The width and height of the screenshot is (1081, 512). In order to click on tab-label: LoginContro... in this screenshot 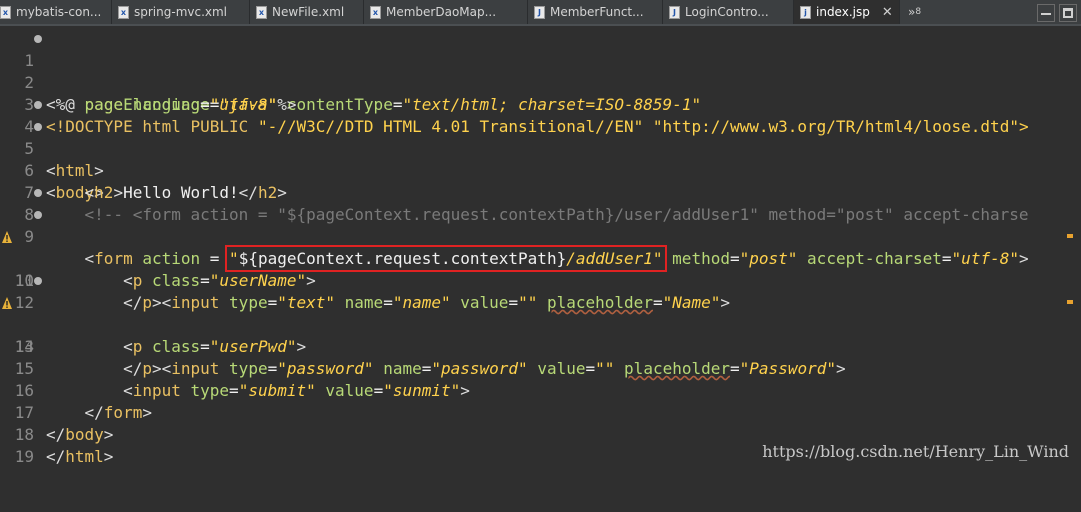, I will do `click(727, 12)`.